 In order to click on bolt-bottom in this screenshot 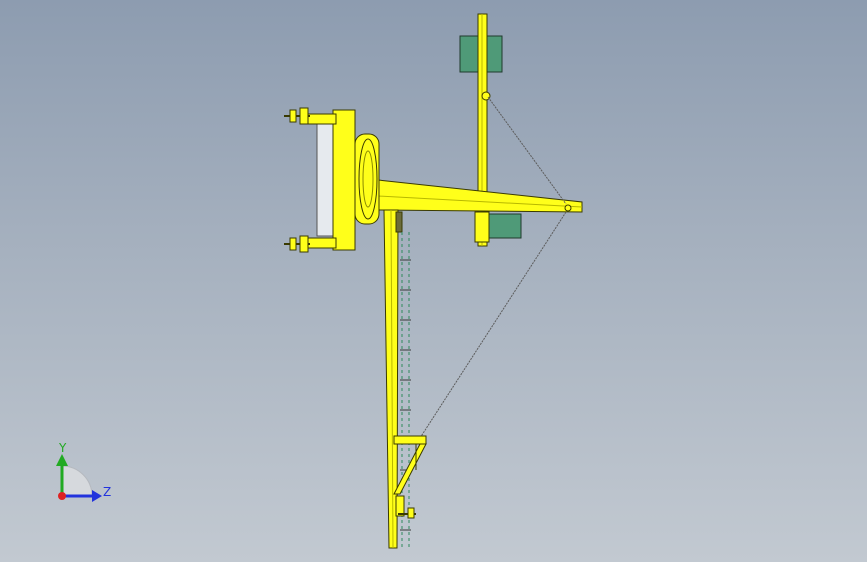, I will do `click(297, 244)`.